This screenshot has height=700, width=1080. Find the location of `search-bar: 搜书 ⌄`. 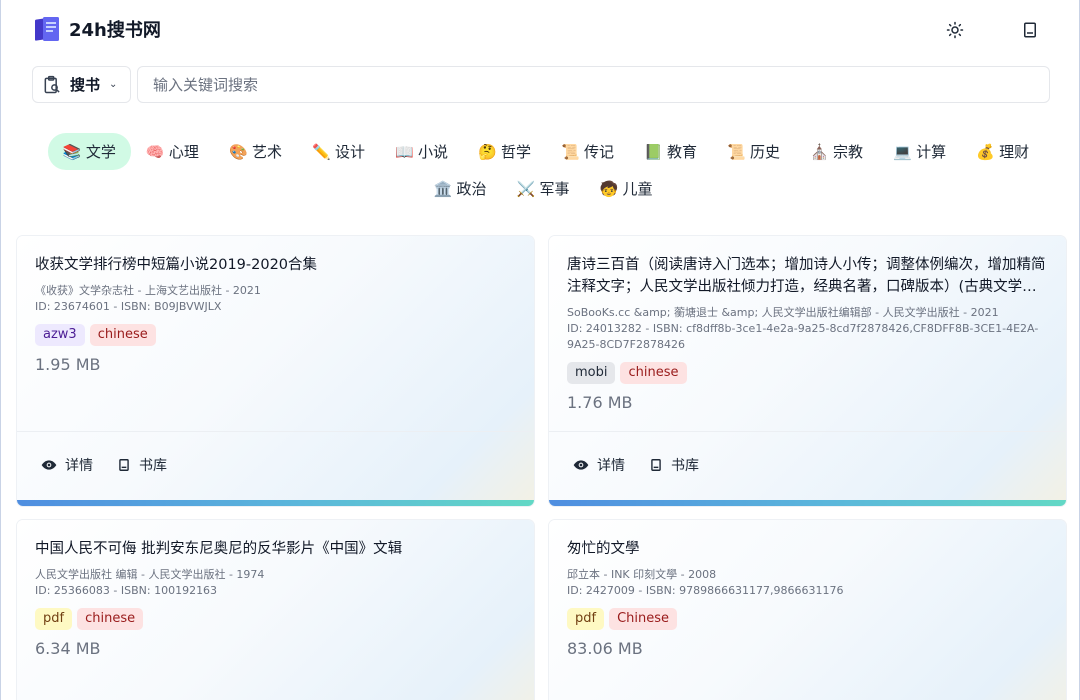

search-bar: 搜书 ⌄ is located at coordinates (541, 84).